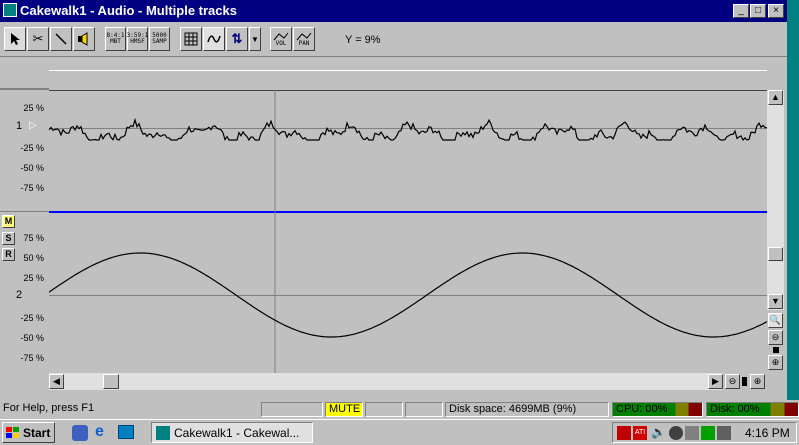 This screenshot has height=445, width=799. What do you see at coordinates (640, 433) in the screenshot?
I see `tray-ati-icon: ATI` at bounding box center [640, 433].